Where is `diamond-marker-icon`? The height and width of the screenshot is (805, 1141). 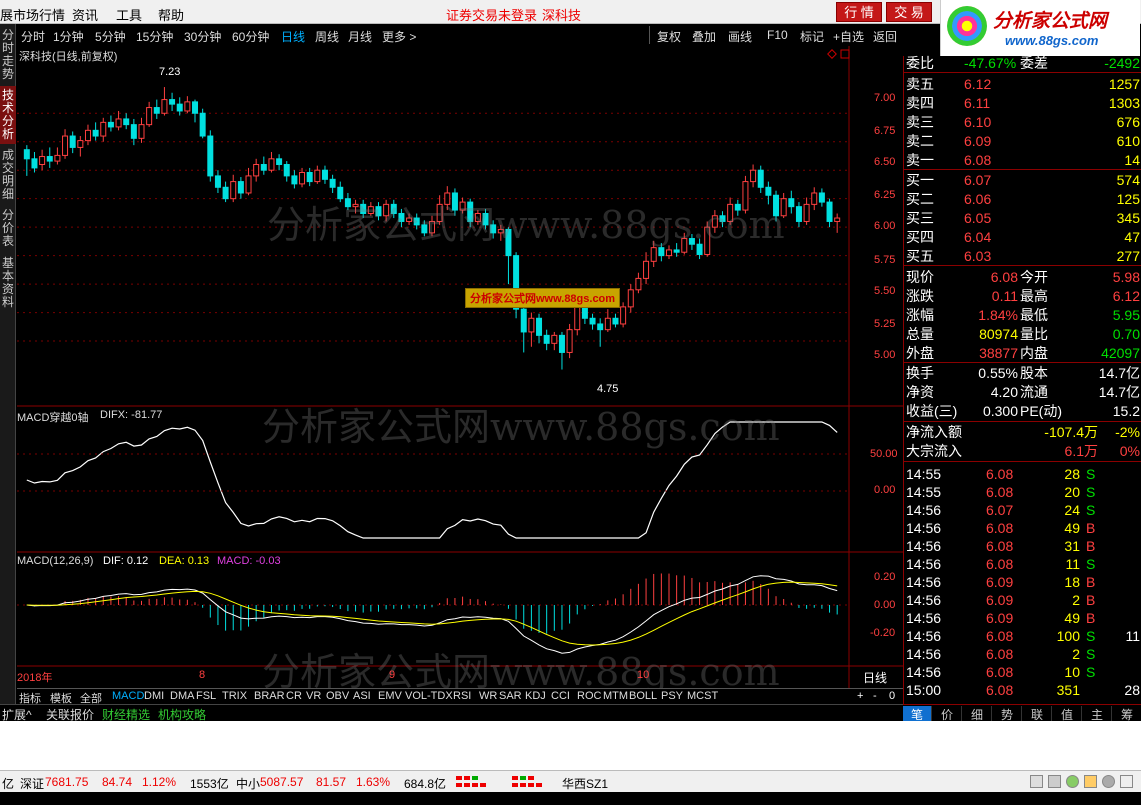 diamond-marker-icon is located at coordinates (832, 54).